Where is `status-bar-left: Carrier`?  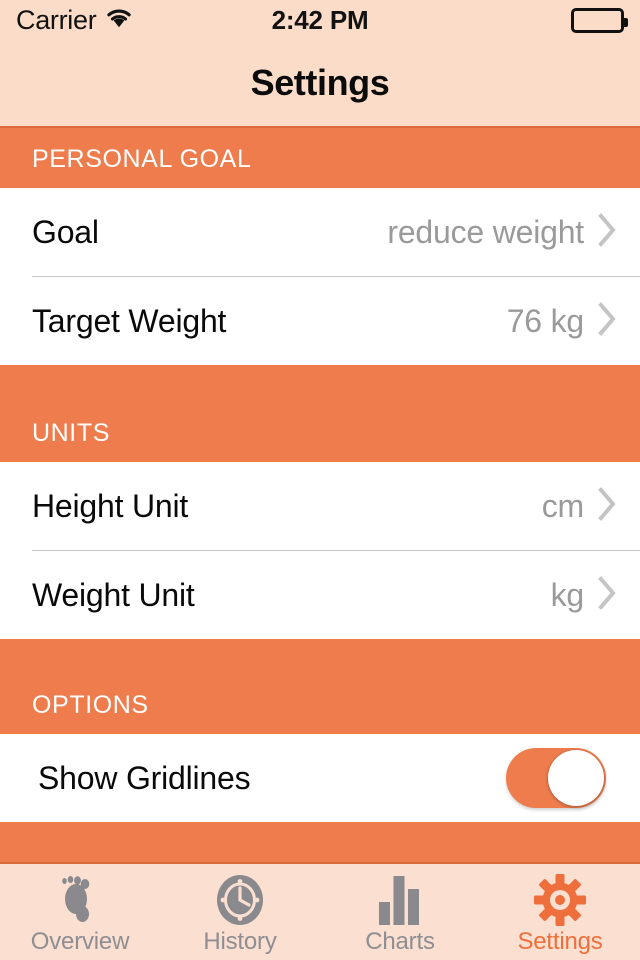
status-bar-left: Carrier is located at coordinates (74, 19).